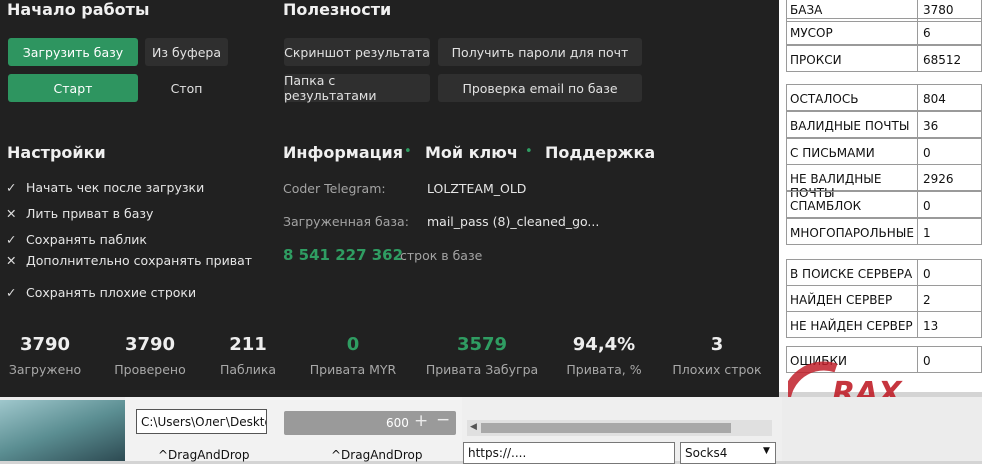  What do you see at coordinates (950, 58) in the screenshot?
I see `table-value: 68512` at bounding box center [950, 58].